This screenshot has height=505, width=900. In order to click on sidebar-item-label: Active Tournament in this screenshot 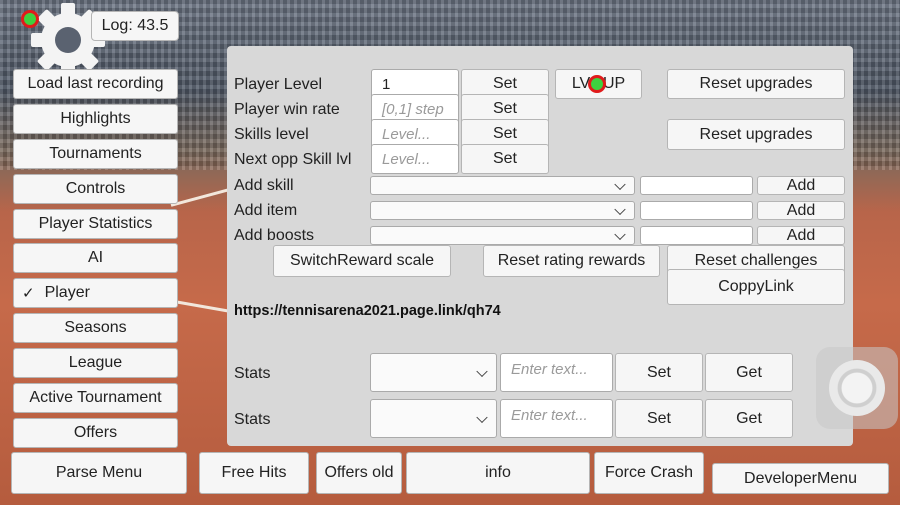, I will do `click(95, 397)`.